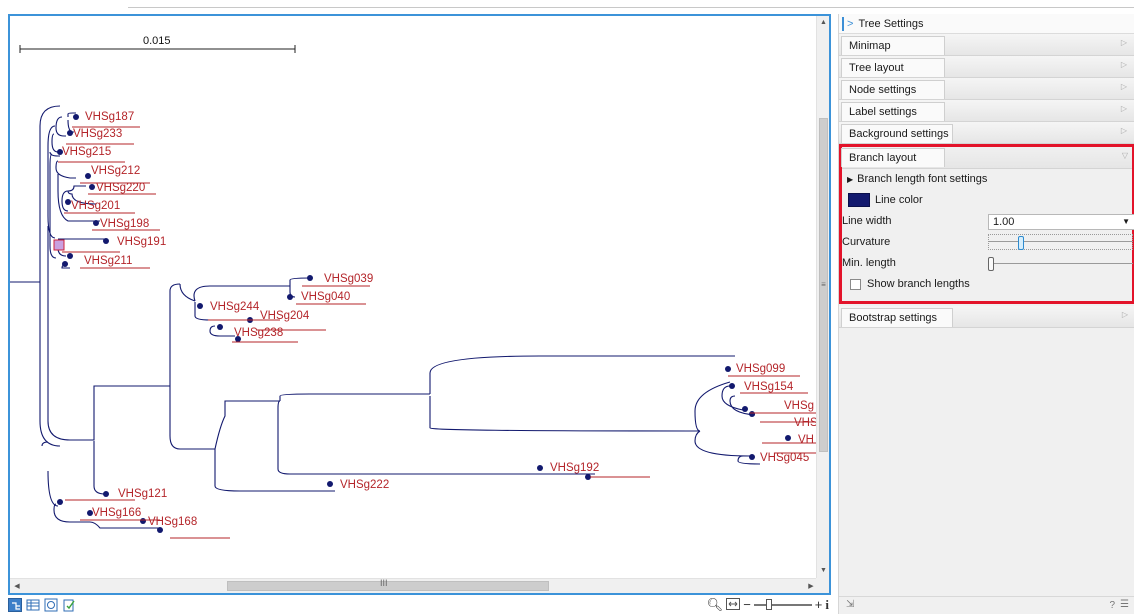 This screenshot has height=614, width=1134. I want to click on top-divider, so click(631, 7).